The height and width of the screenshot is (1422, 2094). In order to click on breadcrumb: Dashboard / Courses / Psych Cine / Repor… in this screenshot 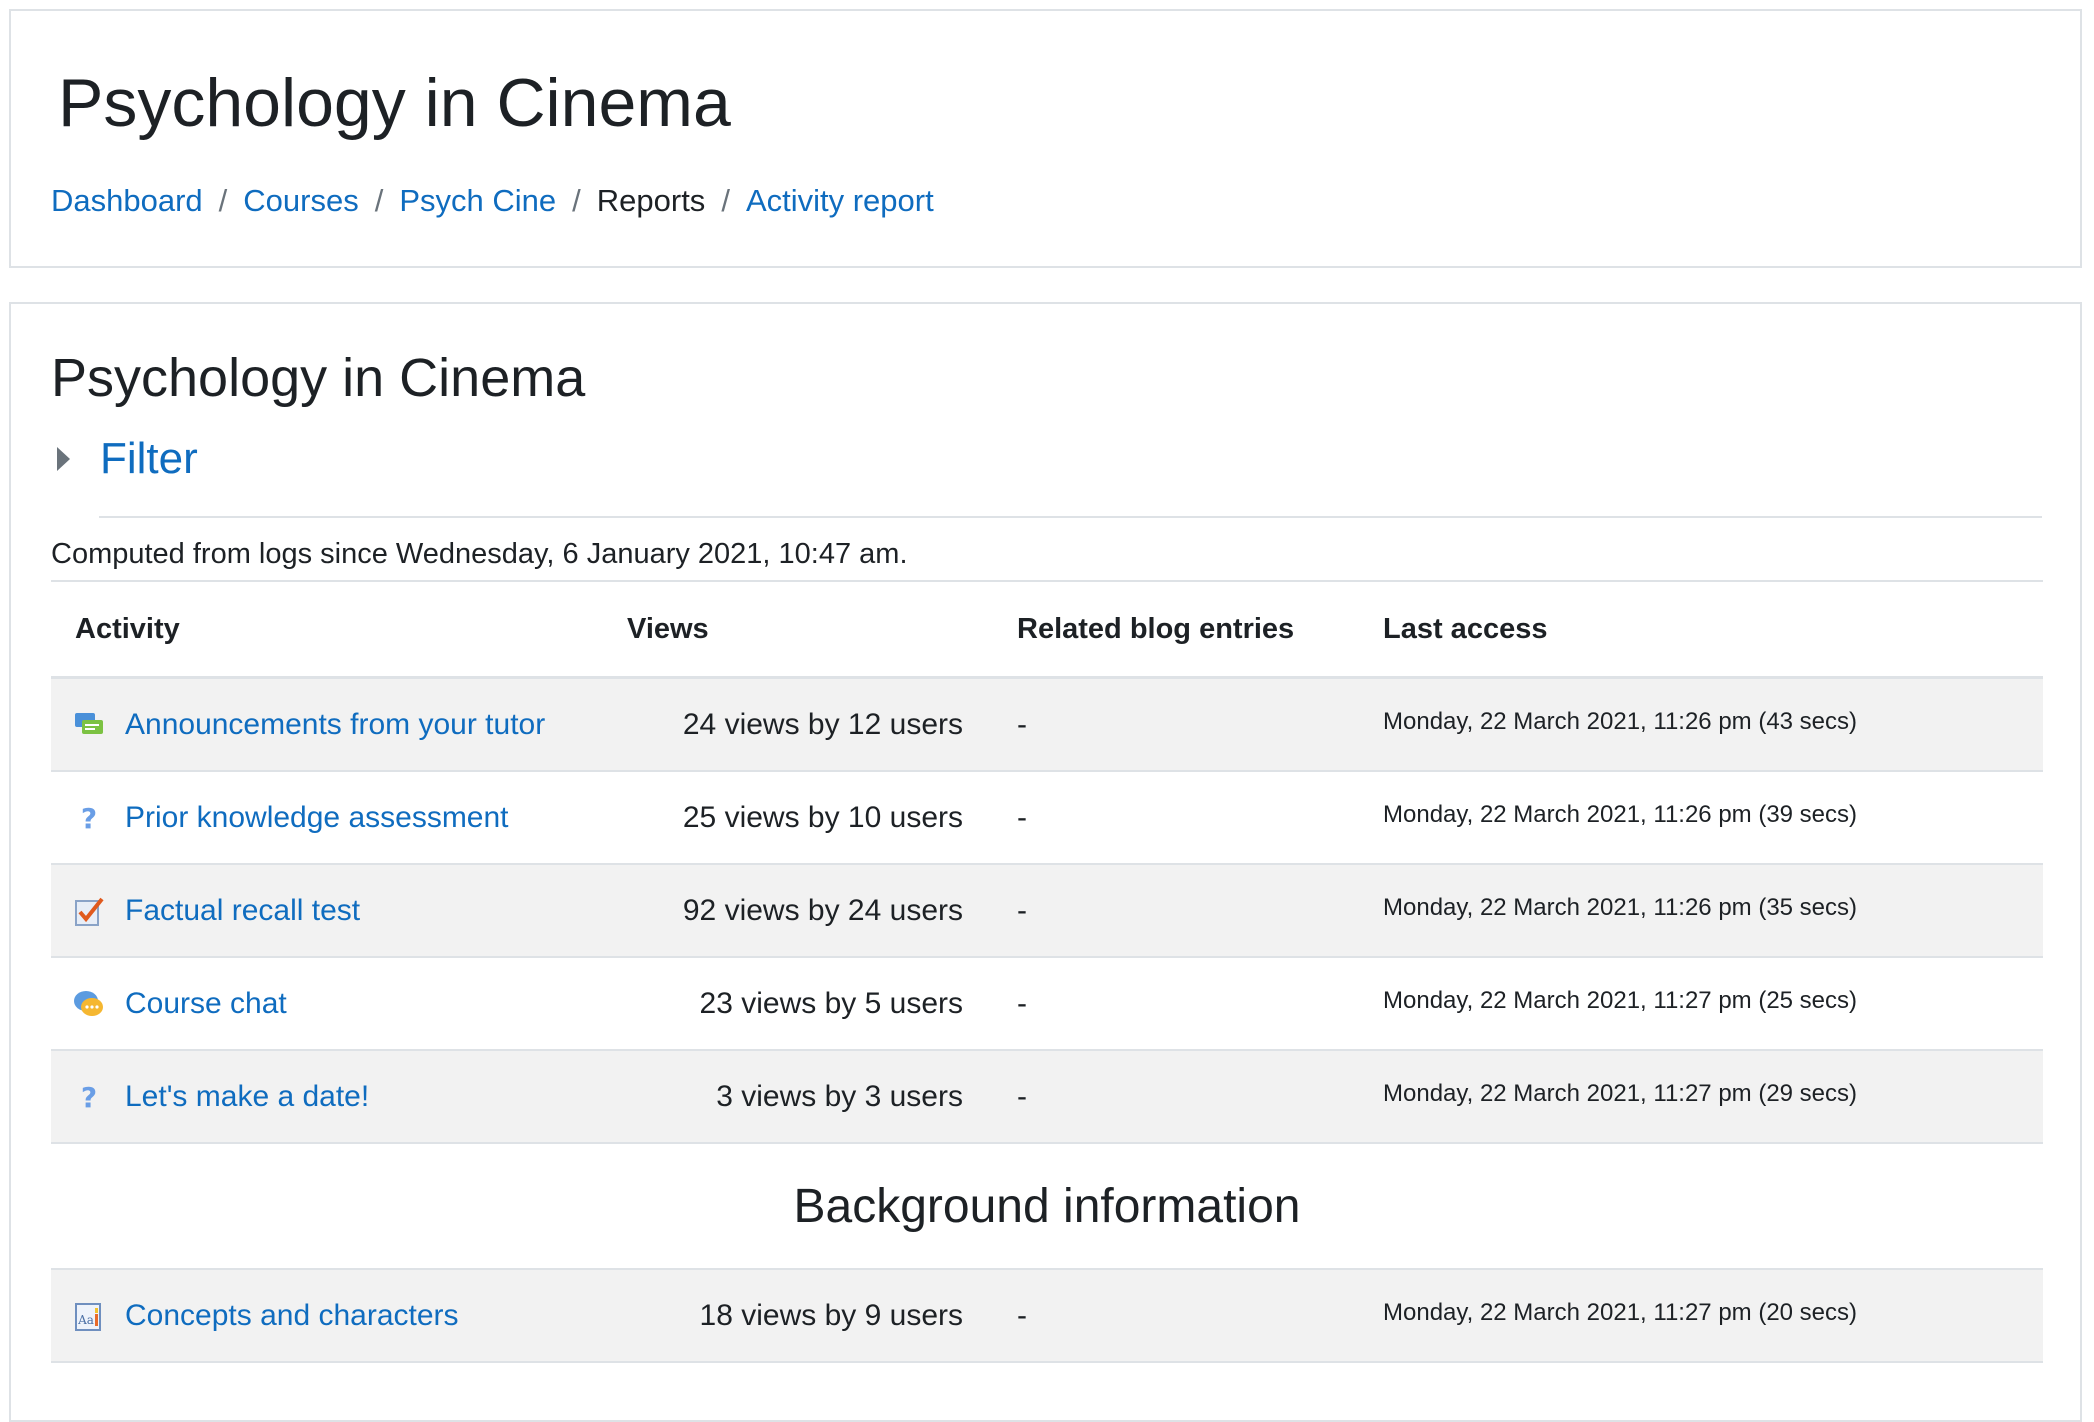, I will do `click(492, 201)`.